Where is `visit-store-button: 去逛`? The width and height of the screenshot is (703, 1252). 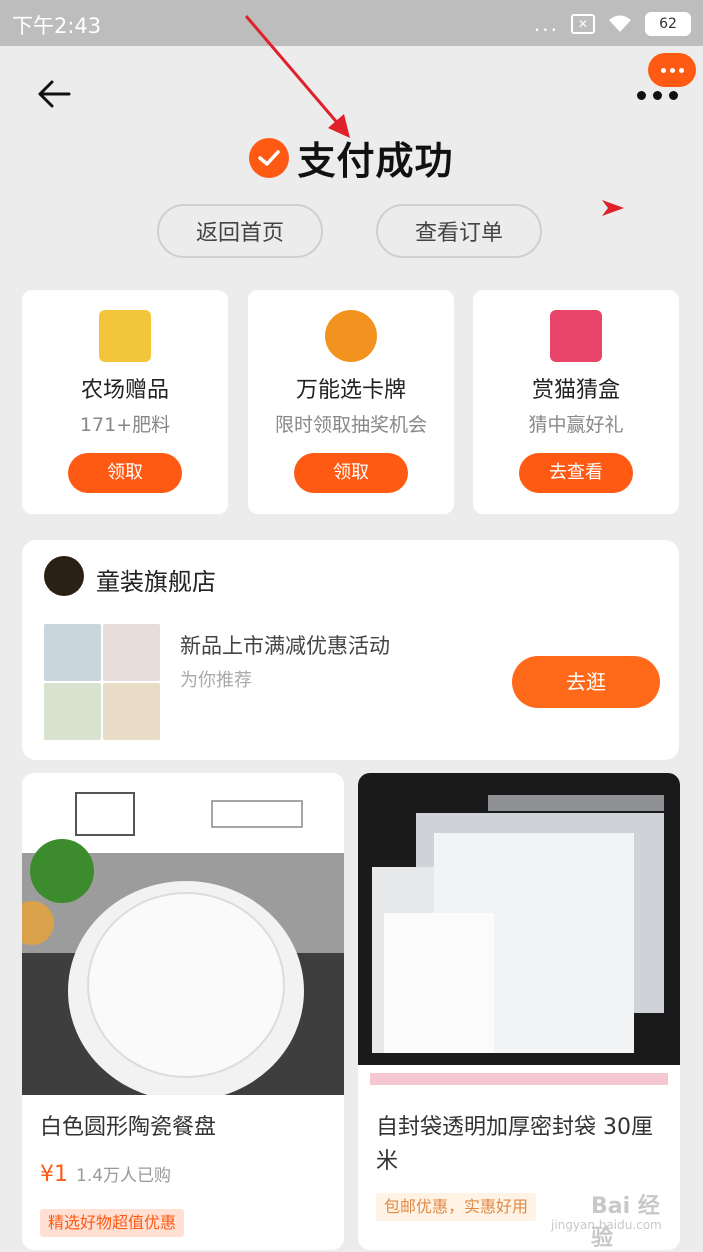
visit-store-button: 去逛 is located at coordinates (586, 682).